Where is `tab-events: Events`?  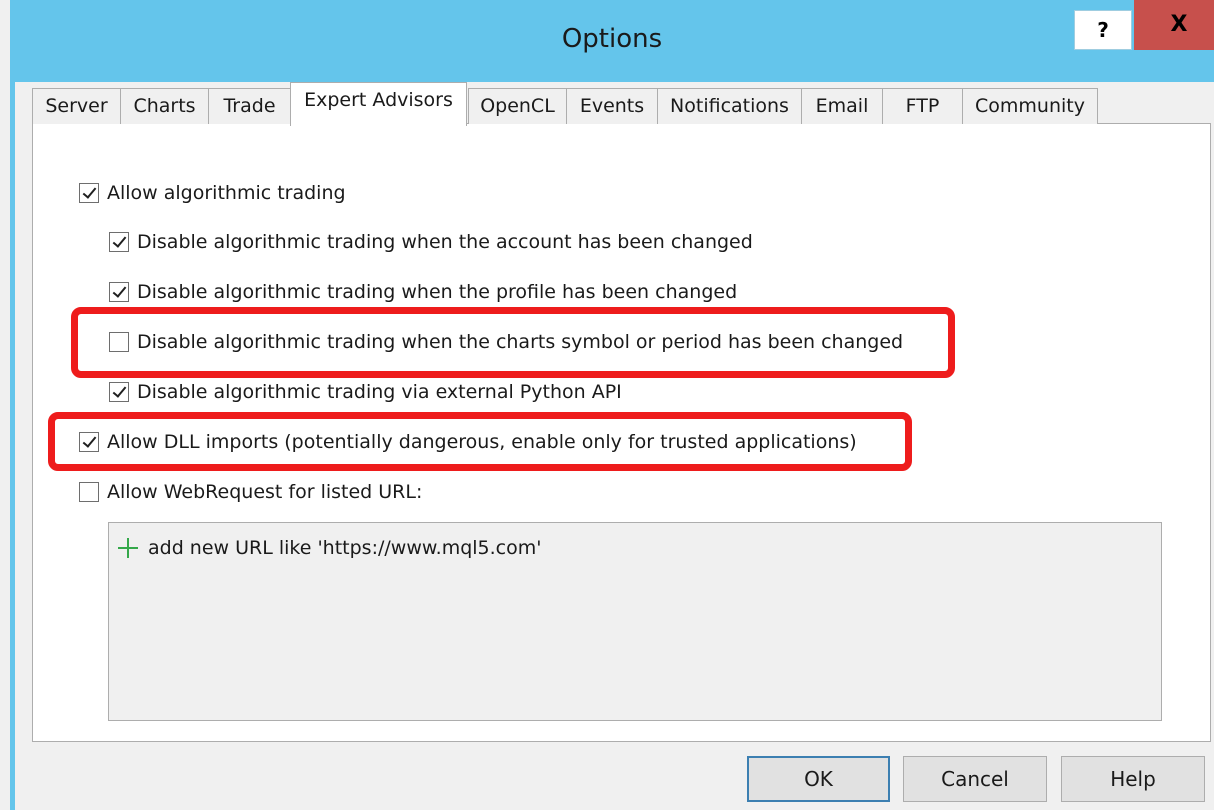
tab-events: Events is located at coordinates (612, 106).